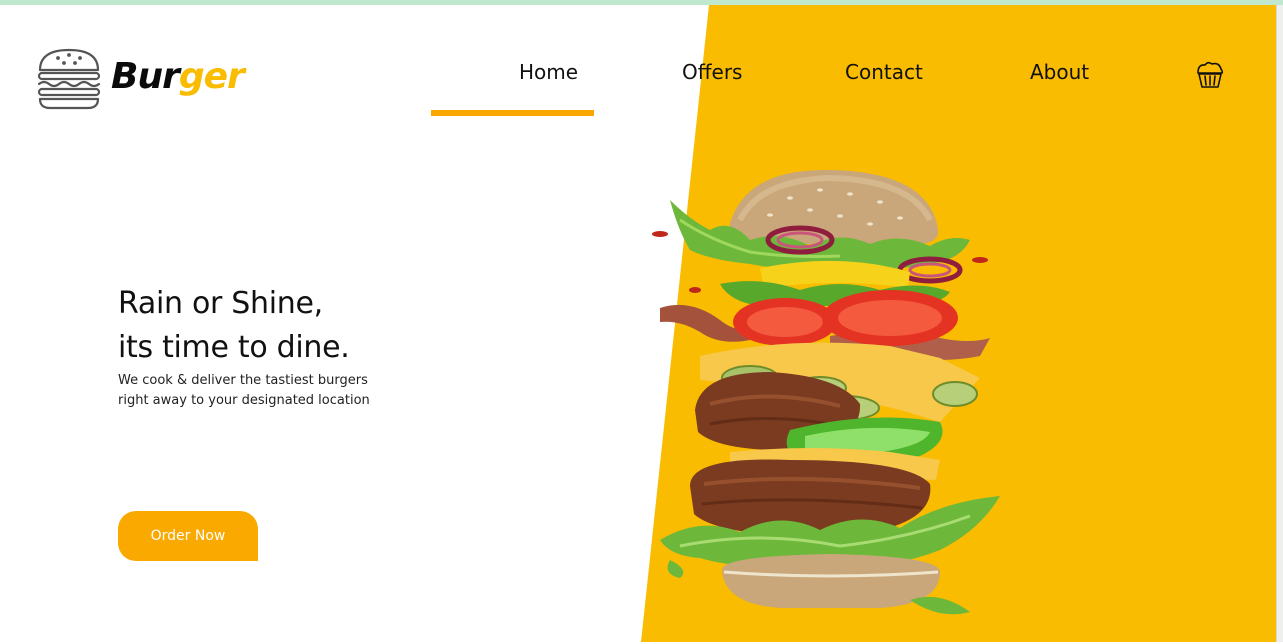  What do you see at coordinates (211, 76) in the screenshot?
I see `brand-name-part2: ger` at bounding box center [211, 76].